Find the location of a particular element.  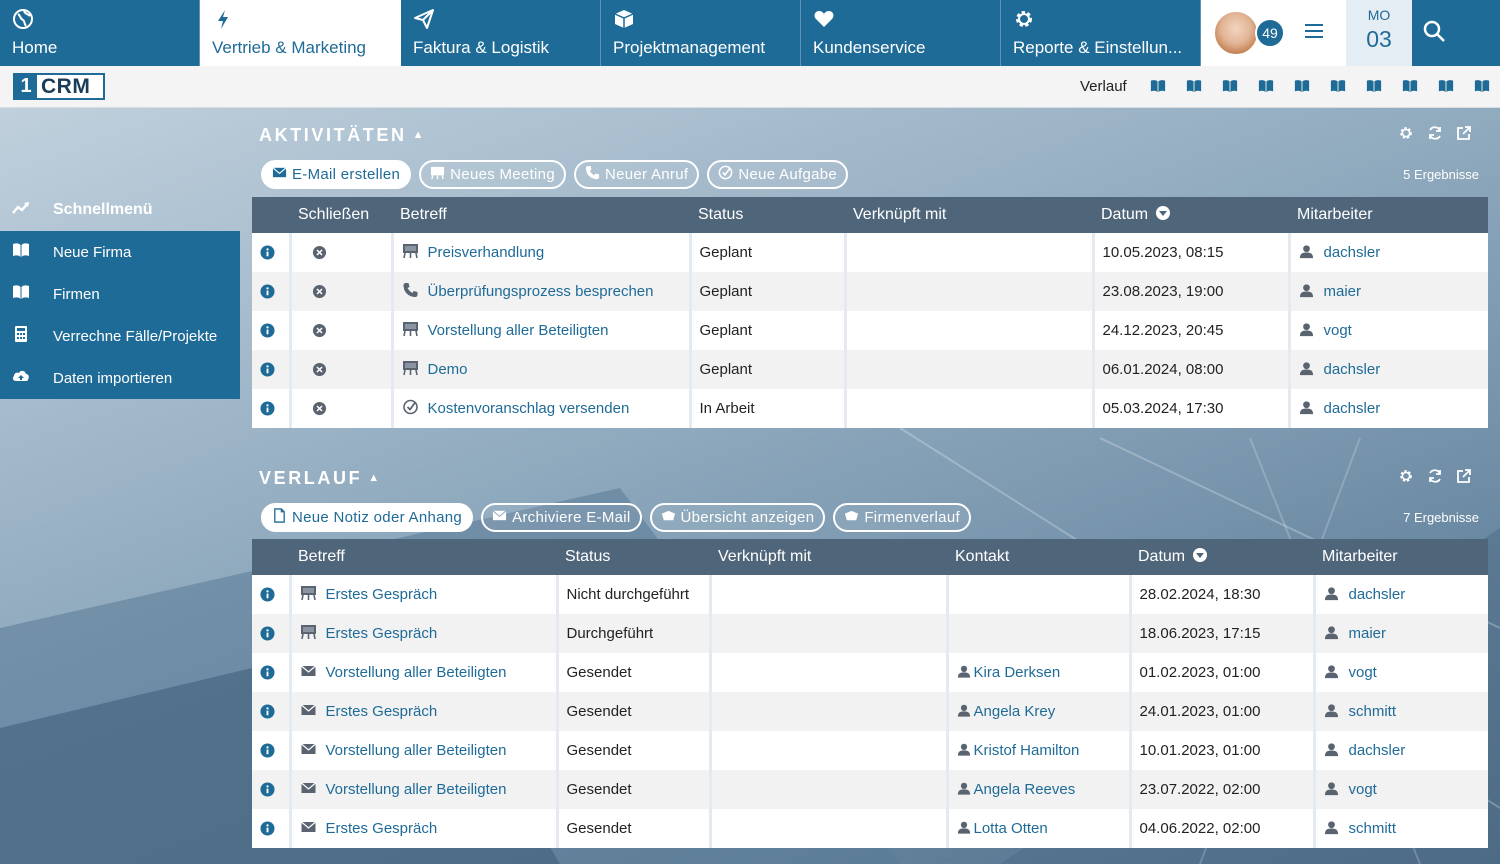

hamburger-menu-icon is located at coordinates (1314, 33).